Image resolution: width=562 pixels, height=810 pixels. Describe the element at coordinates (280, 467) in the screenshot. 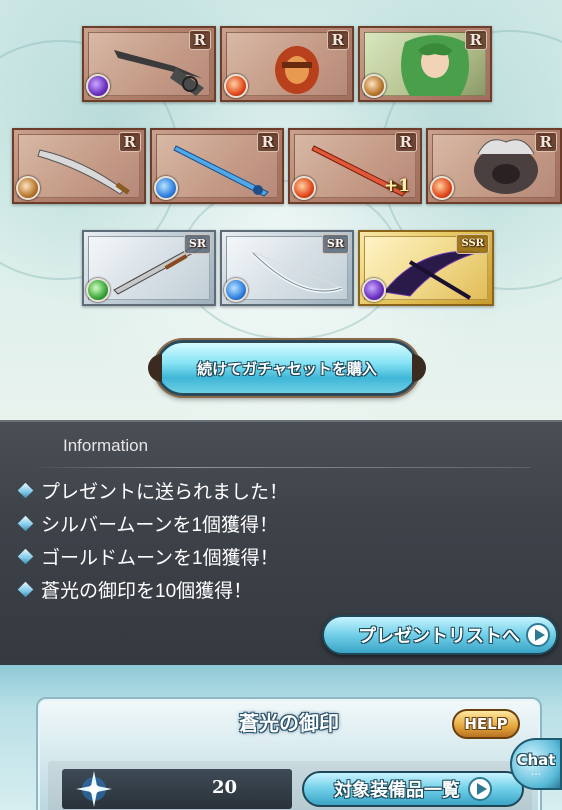

I see `divider` at that location.